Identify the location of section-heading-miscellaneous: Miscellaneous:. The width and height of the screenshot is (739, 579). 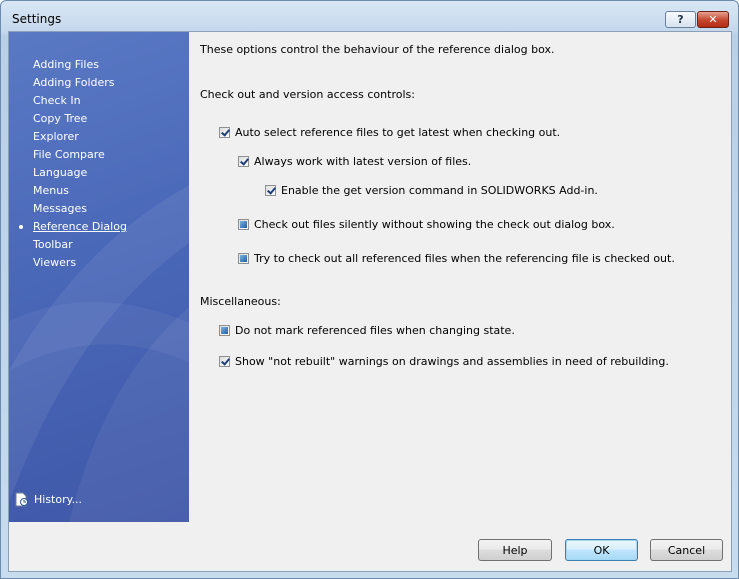
(240, 301).